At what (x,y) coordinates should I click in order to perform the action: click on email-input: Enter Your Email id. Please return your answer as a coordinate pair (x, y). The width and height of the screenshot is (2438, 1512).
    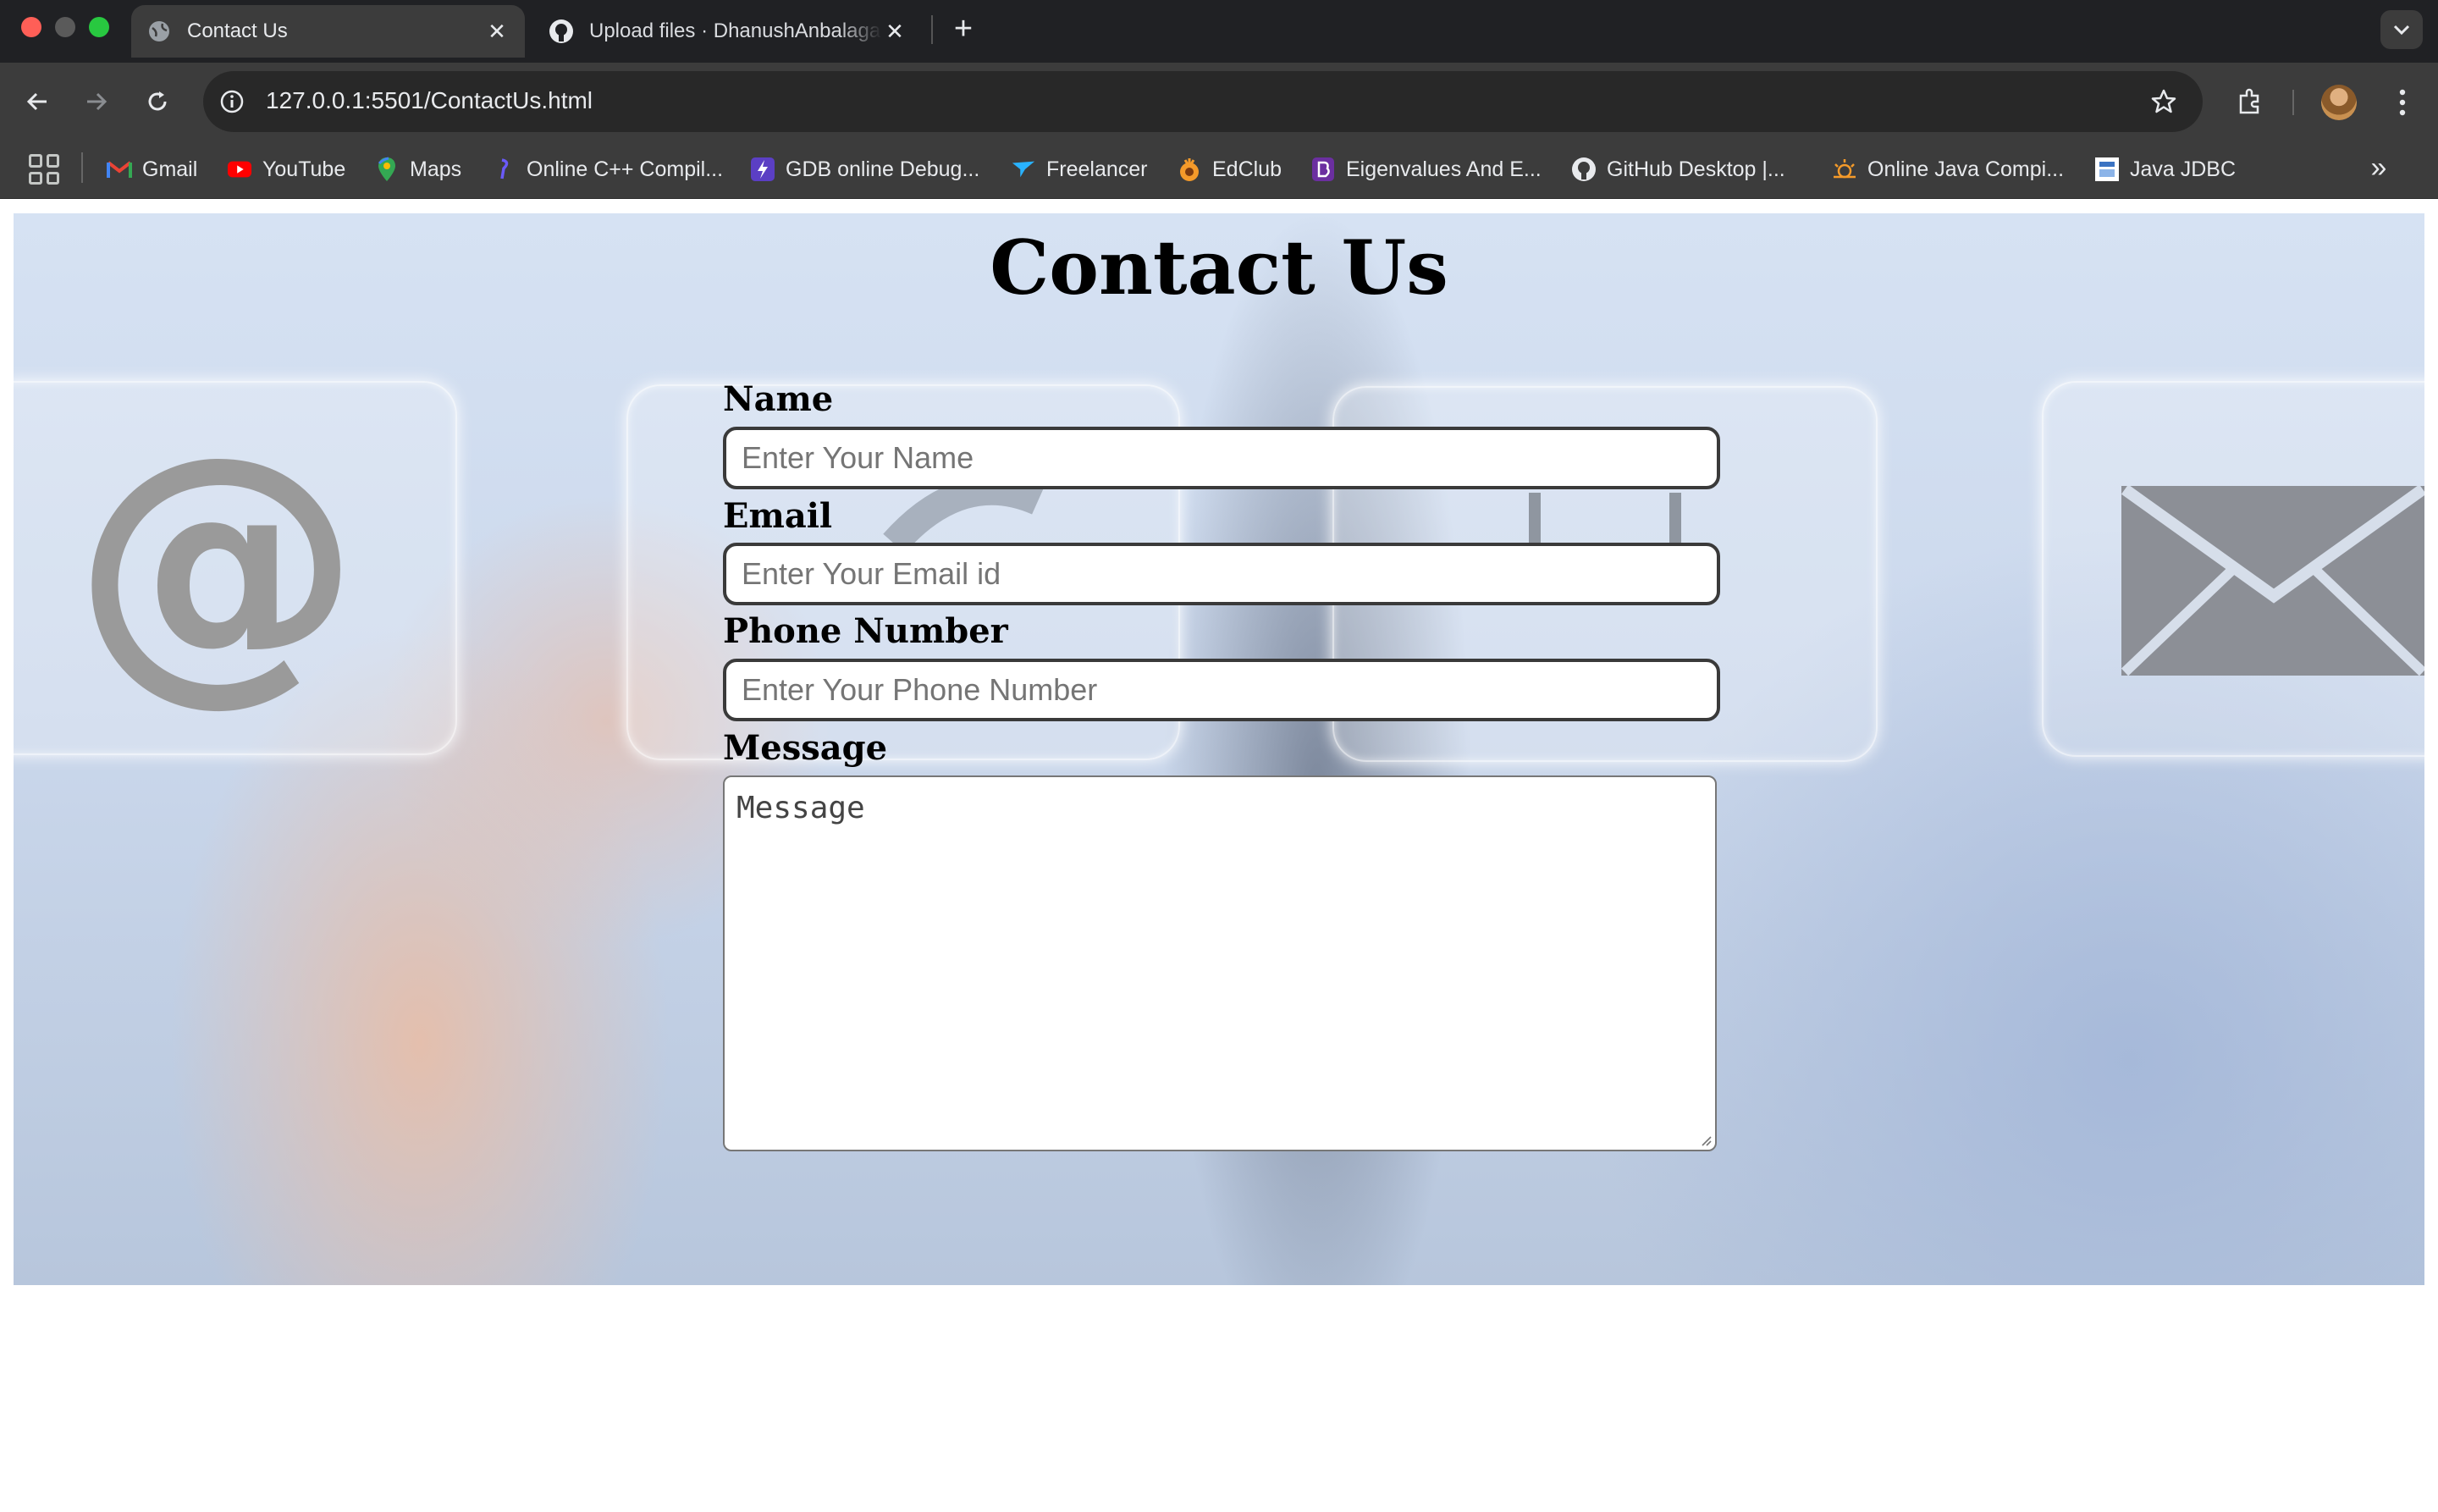
    Looking at the image, I should click on (1221, 574).